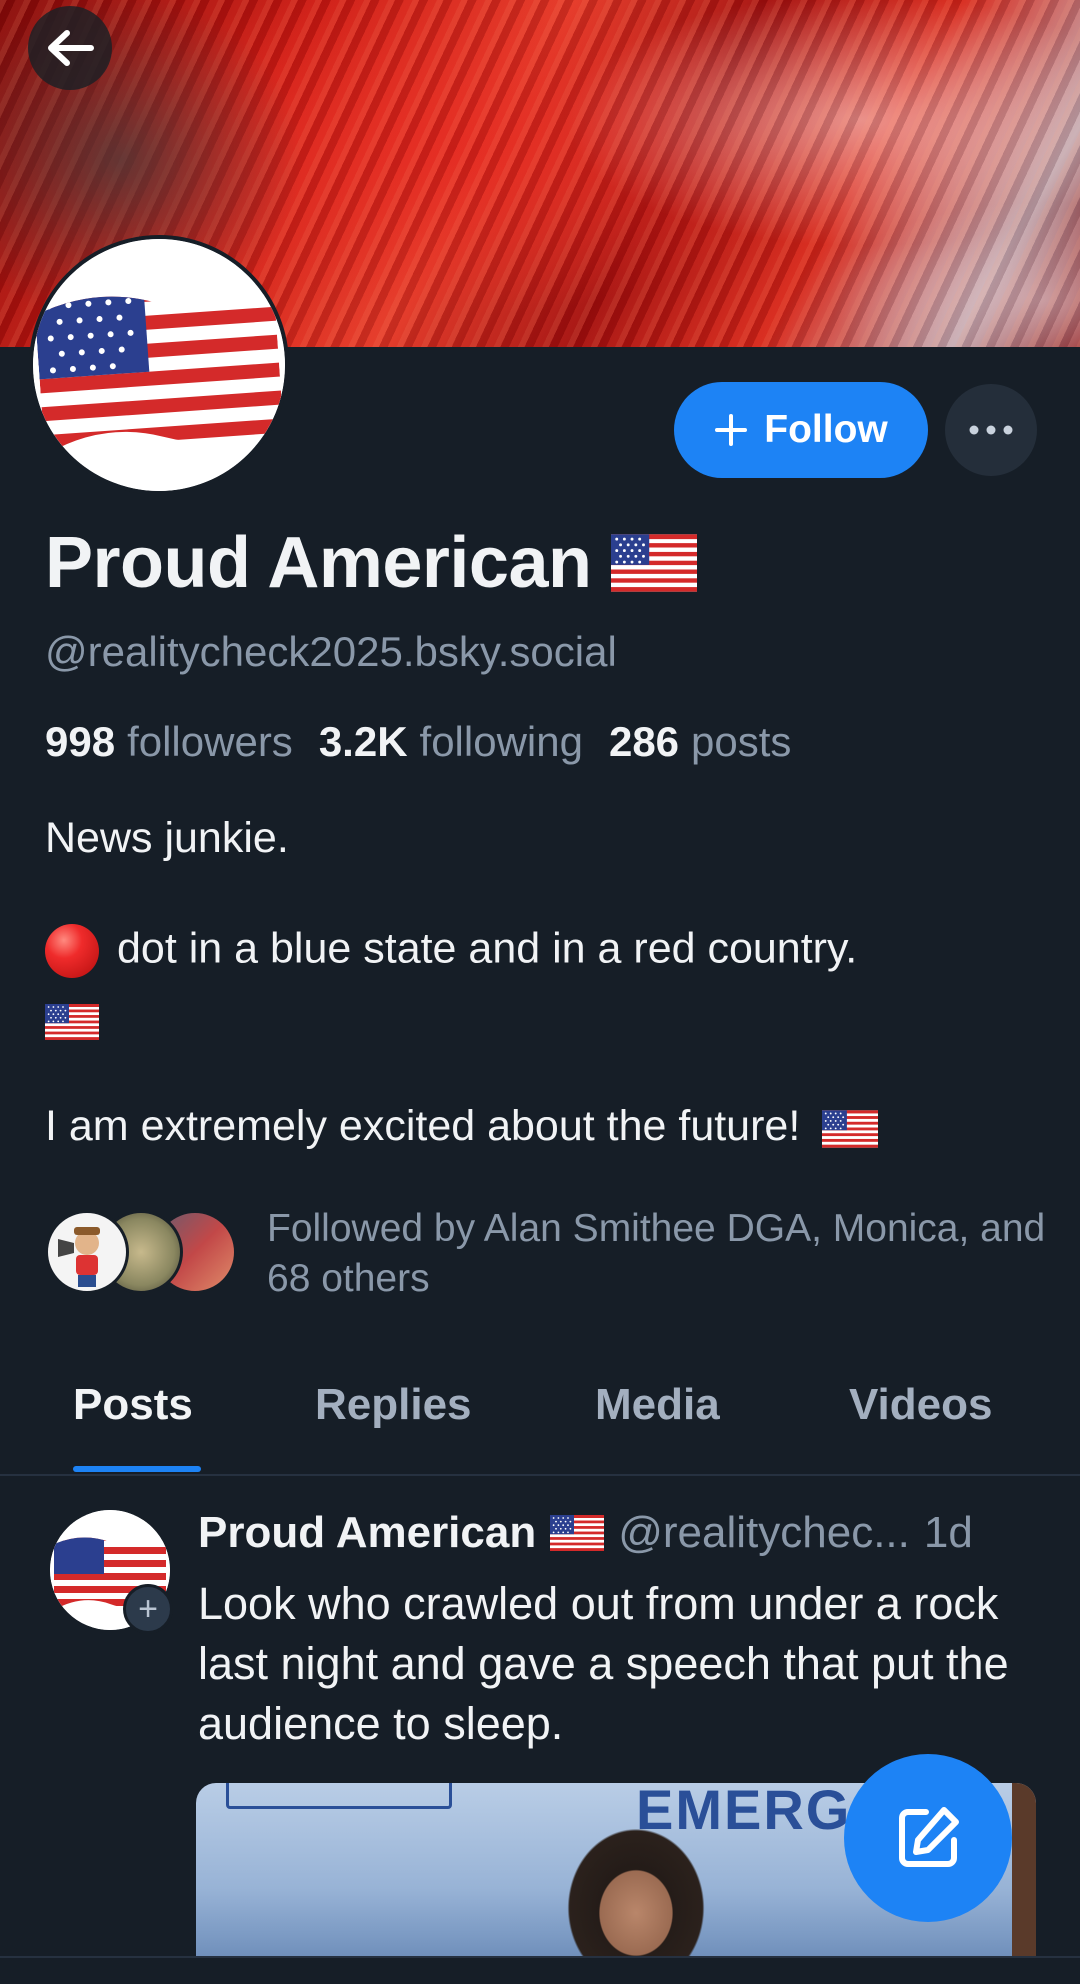 The width and height of the screenshot is (1080, 1984). I want to click on post-author-name: Proud American, so click(367, 1533).